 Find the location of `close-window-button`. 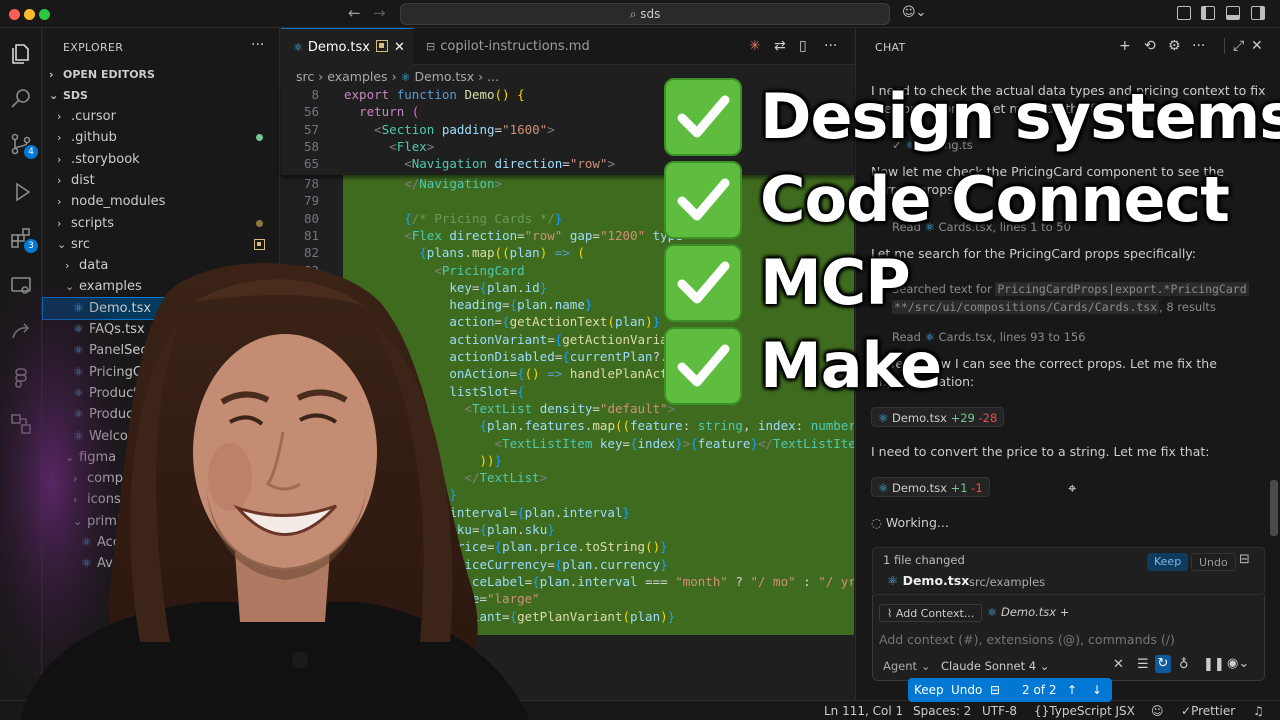

close-window-button is located at coordinates (14, 14).